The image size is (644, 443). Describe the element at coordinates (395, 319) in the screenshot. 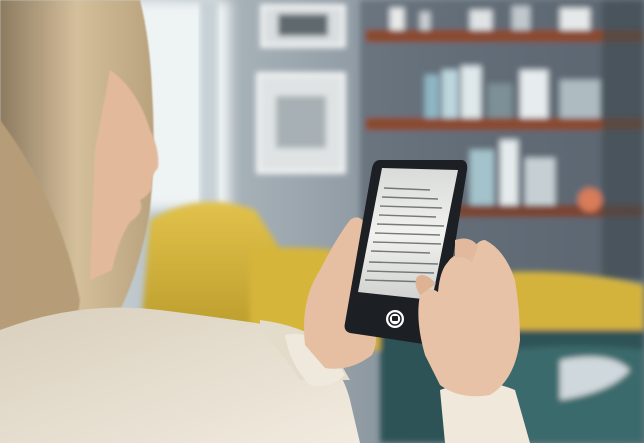

I see `camera-icon` at that location.